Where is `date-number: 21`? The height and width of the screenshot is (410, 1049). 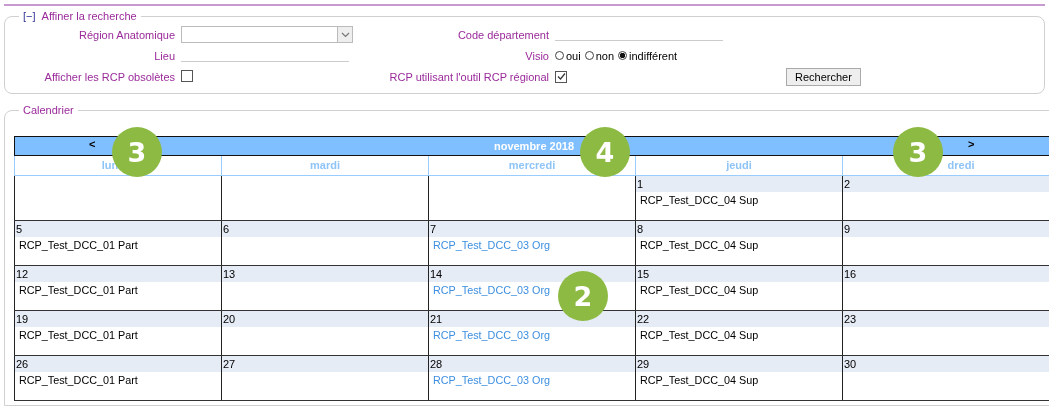 date-number: 21 is located at coordinates (436, 319).